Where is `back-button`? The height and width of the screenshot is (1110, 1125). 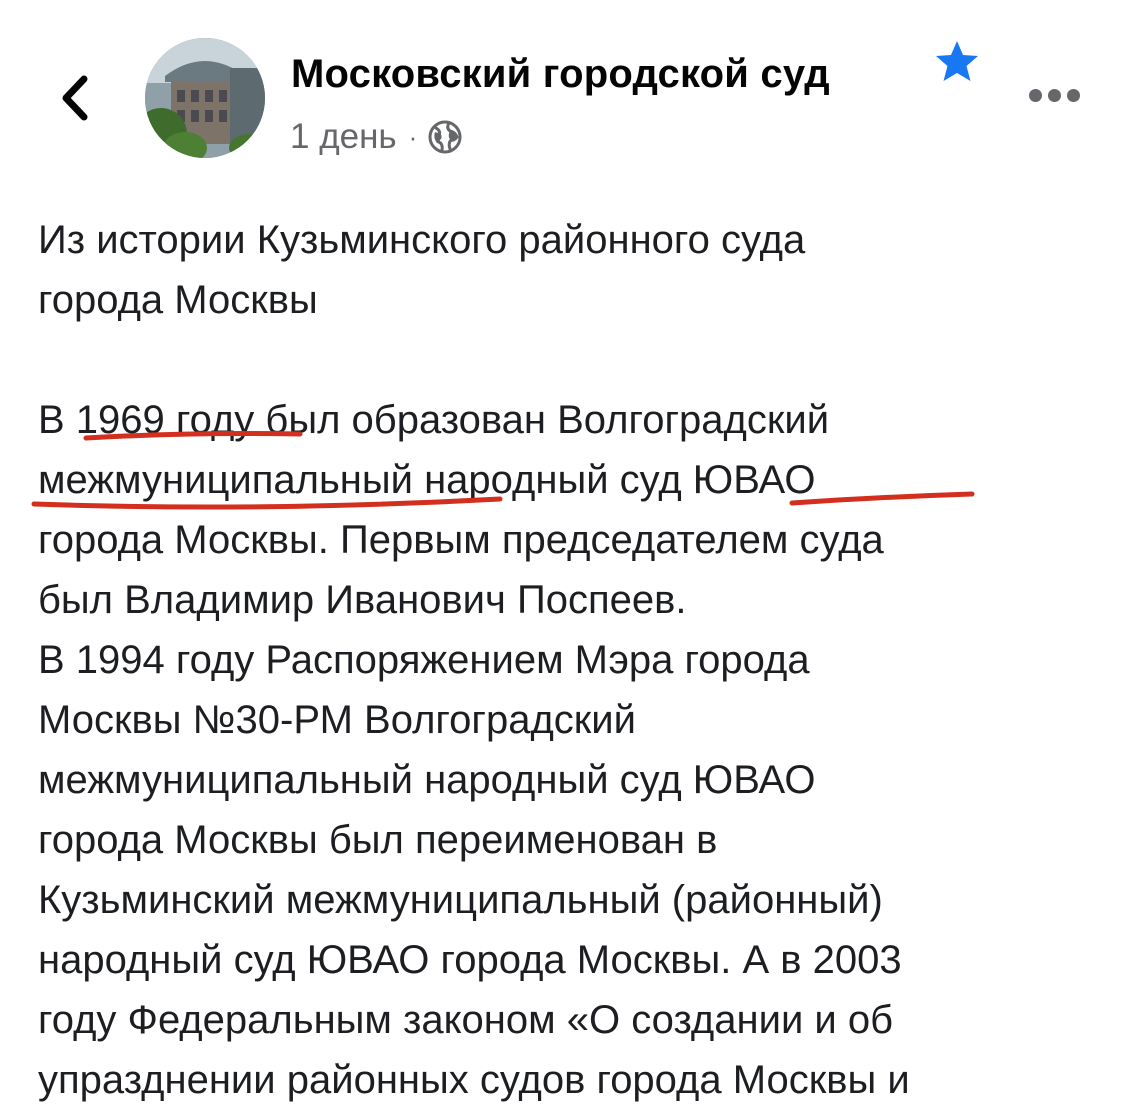
back-button is located at coordinates (74, 98).